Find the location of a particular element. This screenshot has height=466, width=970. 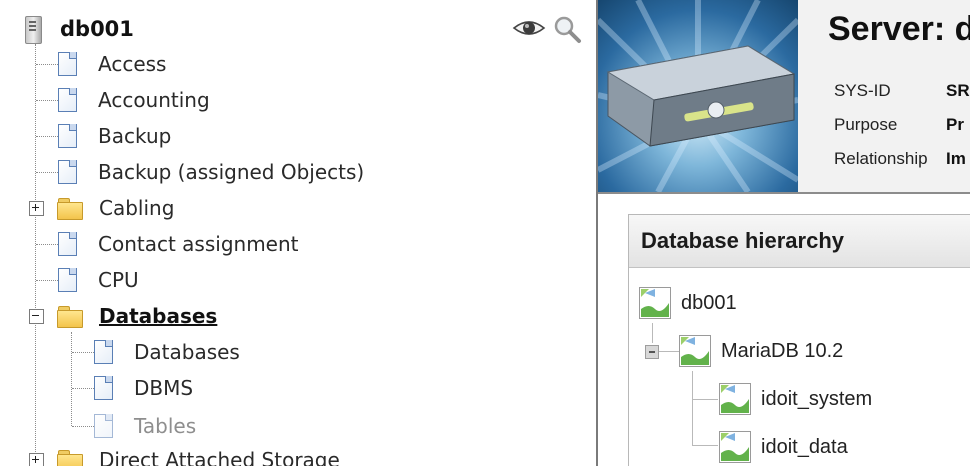

tree-item-label: CPU is located at coordinates (118, 280).